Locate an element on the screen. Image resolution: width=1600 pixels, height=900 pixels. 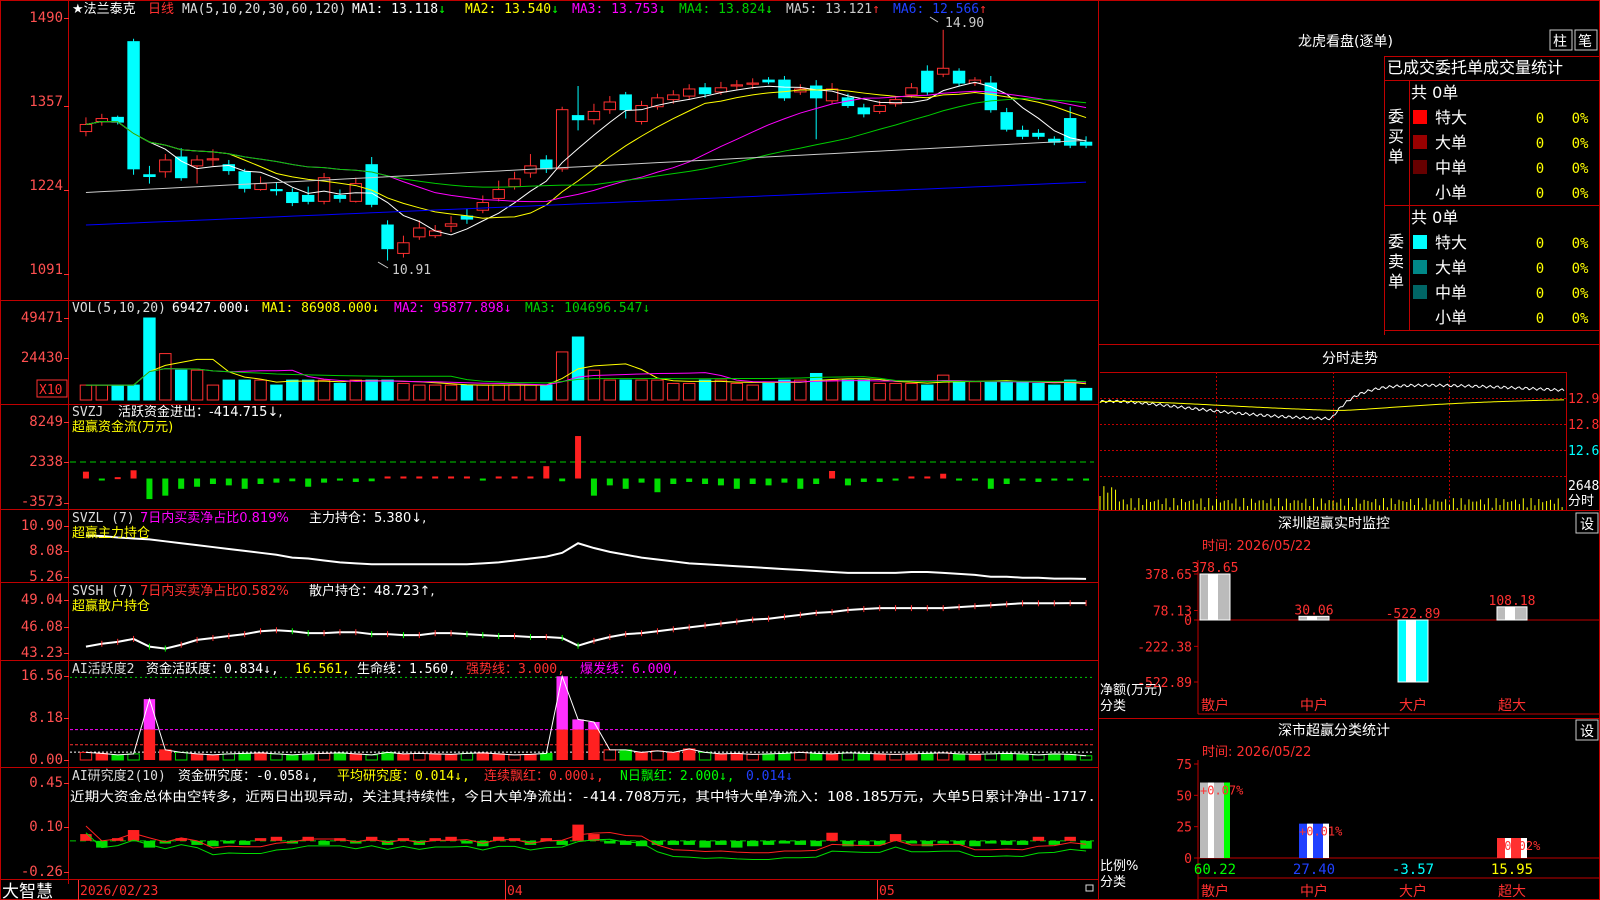
period-label: 日线 is located at coordinates (161, 9).